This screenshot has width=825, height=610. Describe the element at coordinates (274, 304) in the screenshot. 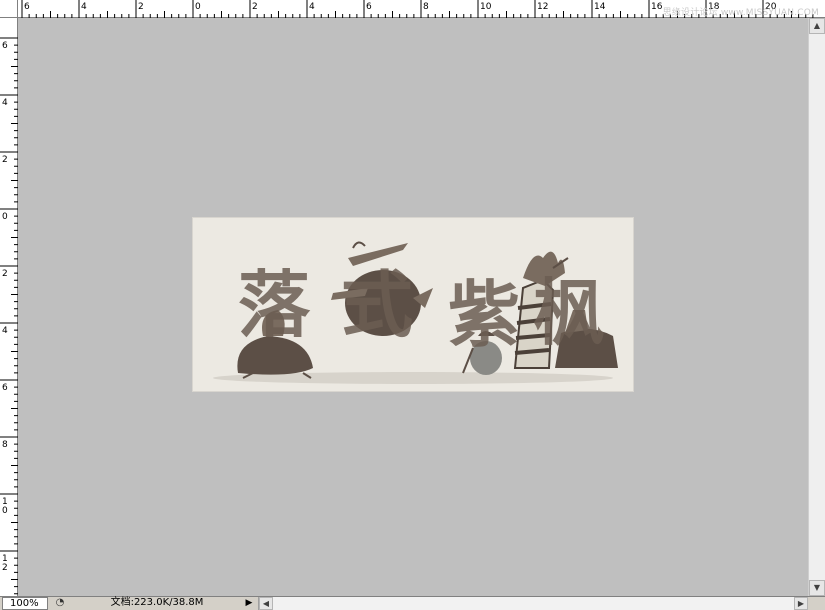

I see `calligraphy-char-1: 落` at that location.